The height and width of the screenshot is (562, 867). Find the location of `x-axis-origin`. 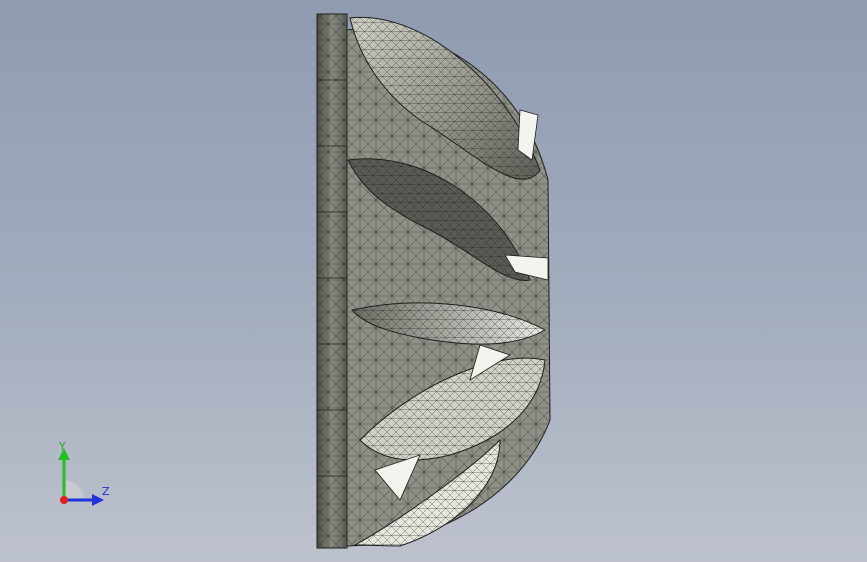

x-axis-origin is located at coordinates (64, 500).